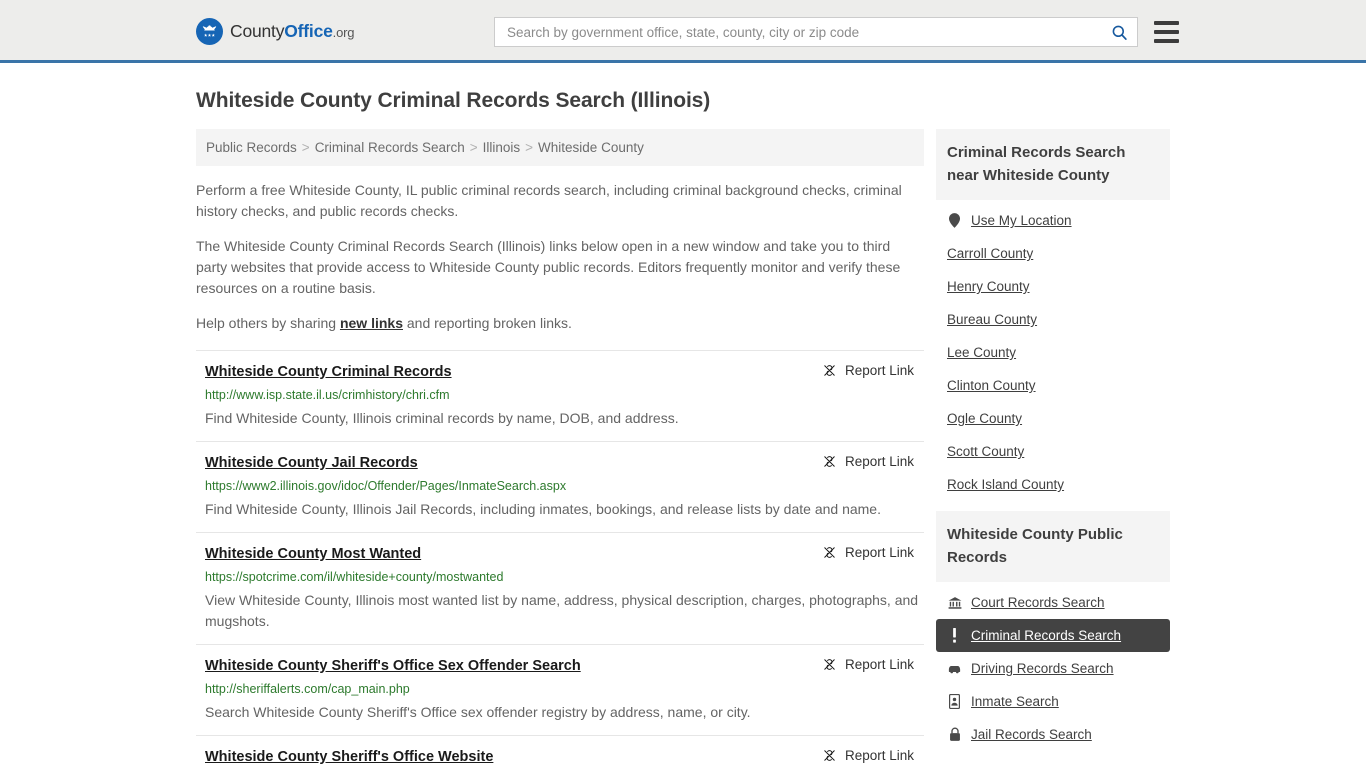  I want to click on search-button, so click(1119, 32).